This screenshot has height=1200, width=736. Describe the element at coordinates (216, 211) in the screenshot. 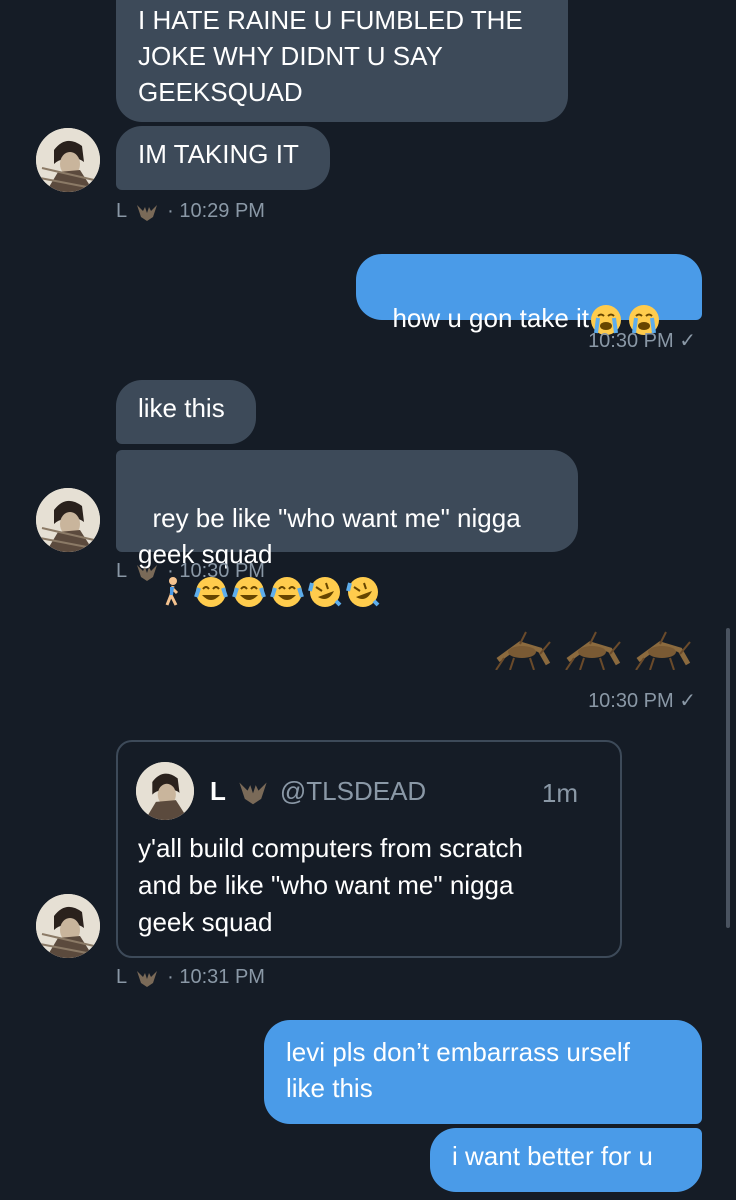

I see `timestamp: · 10:29 PM` at that location.